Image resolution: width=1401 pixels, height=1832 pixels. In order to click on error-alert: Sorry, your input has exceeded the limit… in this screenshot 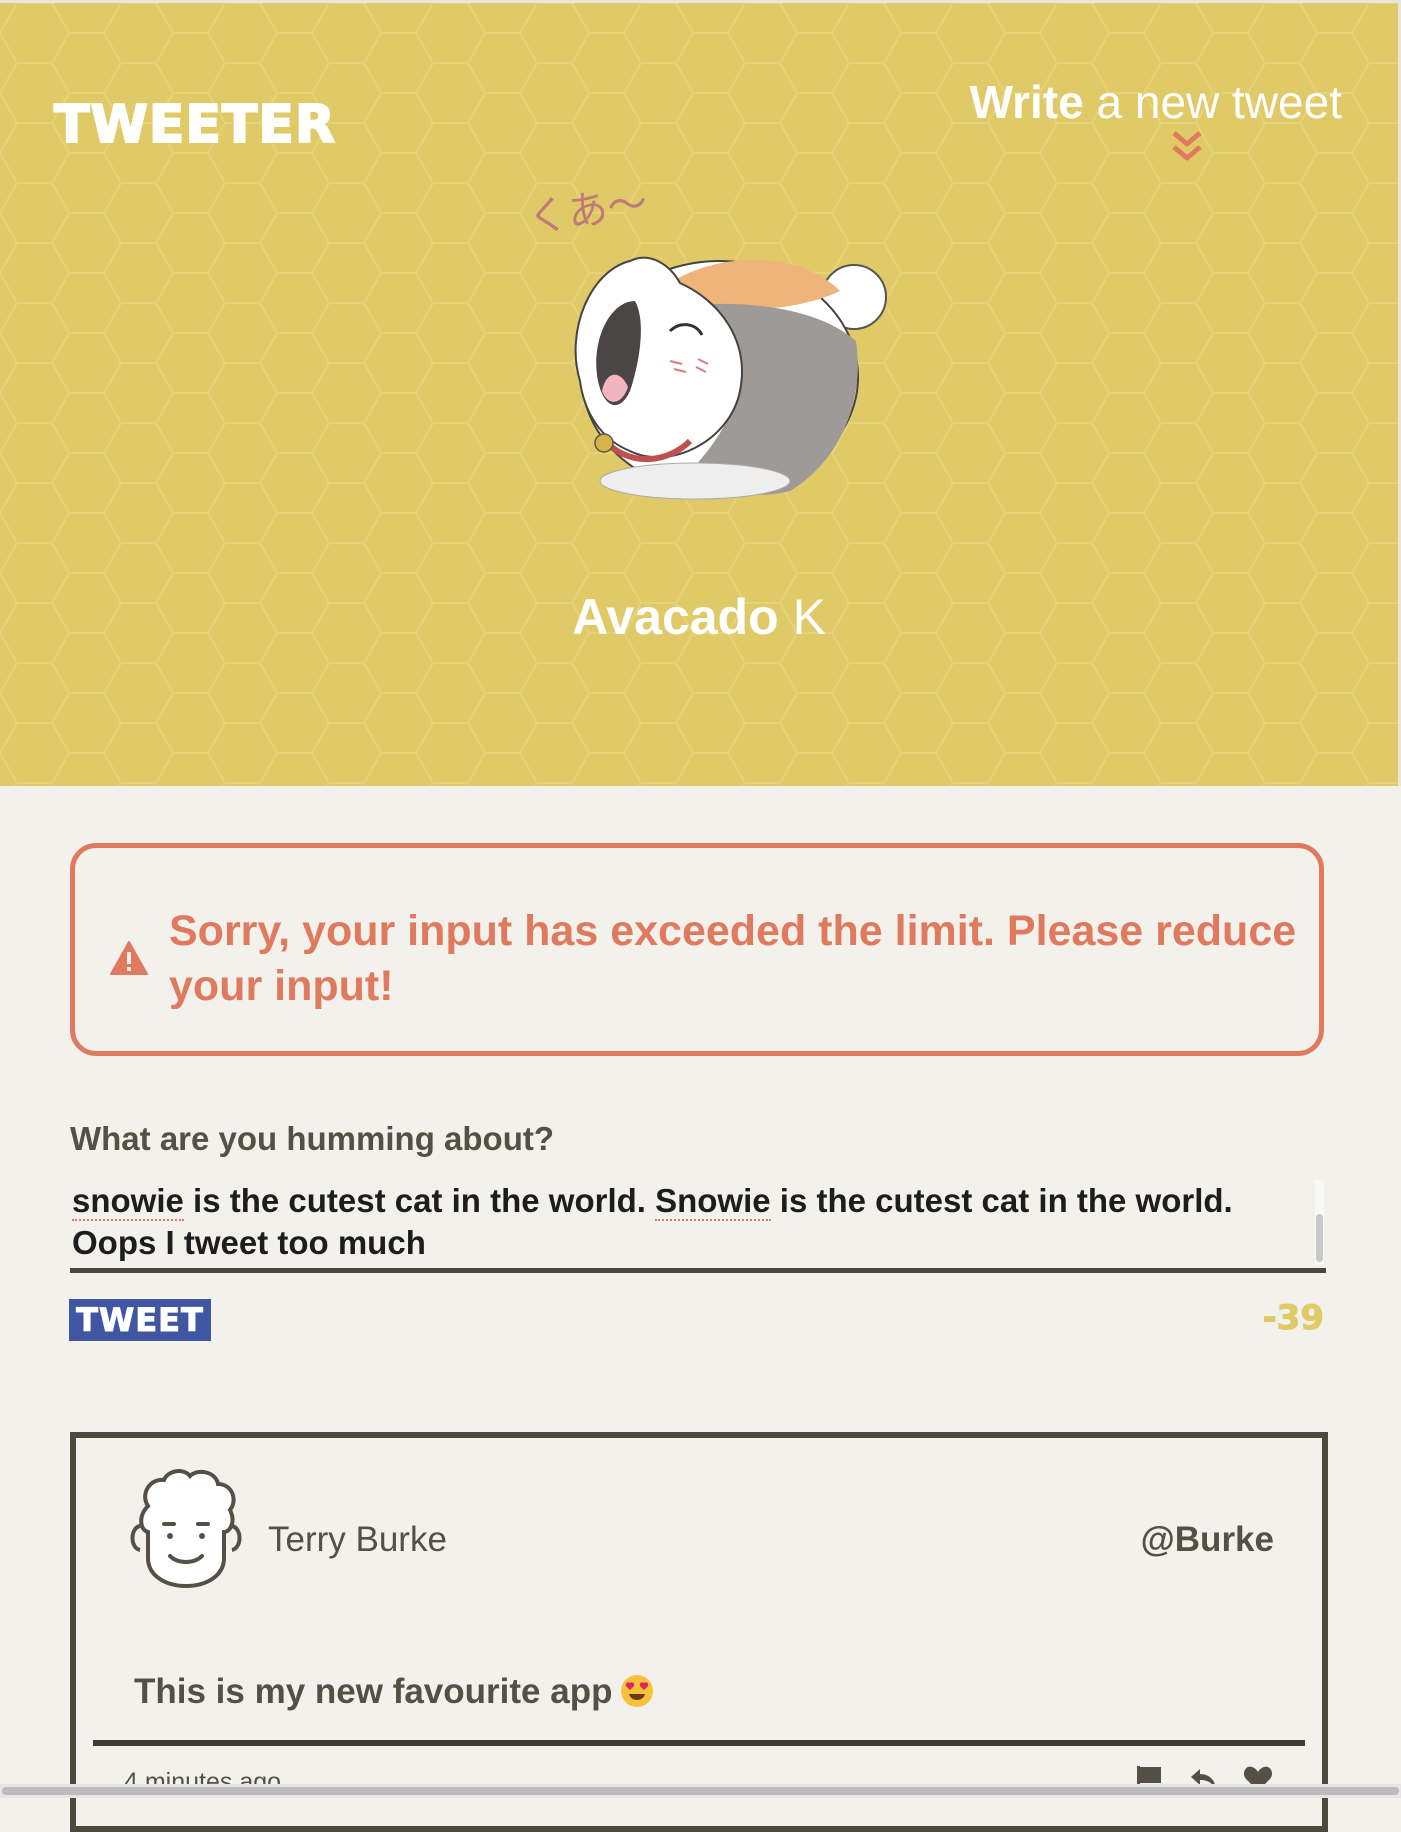, I will do `click(697, 949)`.